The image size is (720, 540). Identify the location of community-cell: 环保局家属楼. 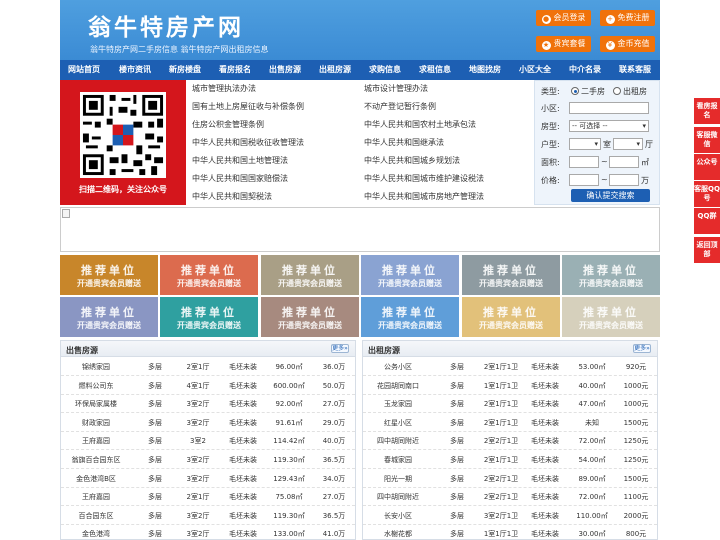
(96, 404).